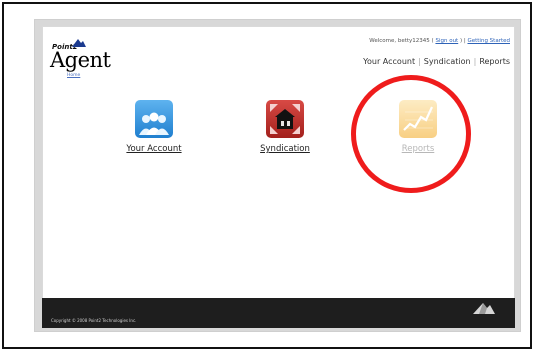 The height and width of the screenshot is (354, 538). What do you see at coordinates (446, 41) in the screenshot?
I see `sign-out-link: Sign out` at bounding box center [446, 41].